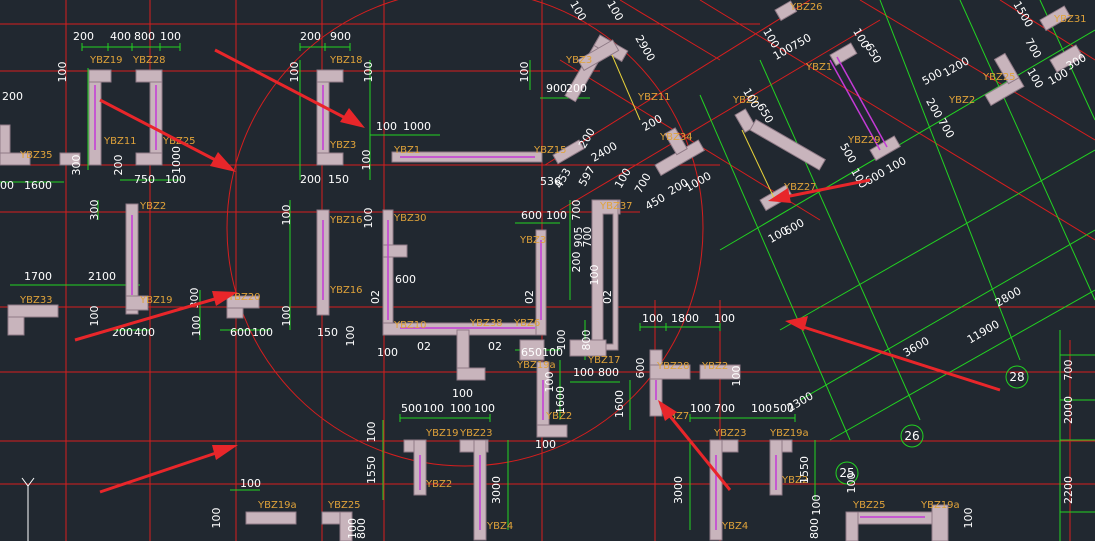  Describe the element at coordinates (102, 276) in the screenshot. I see `dimension-text: 2100` at that location.